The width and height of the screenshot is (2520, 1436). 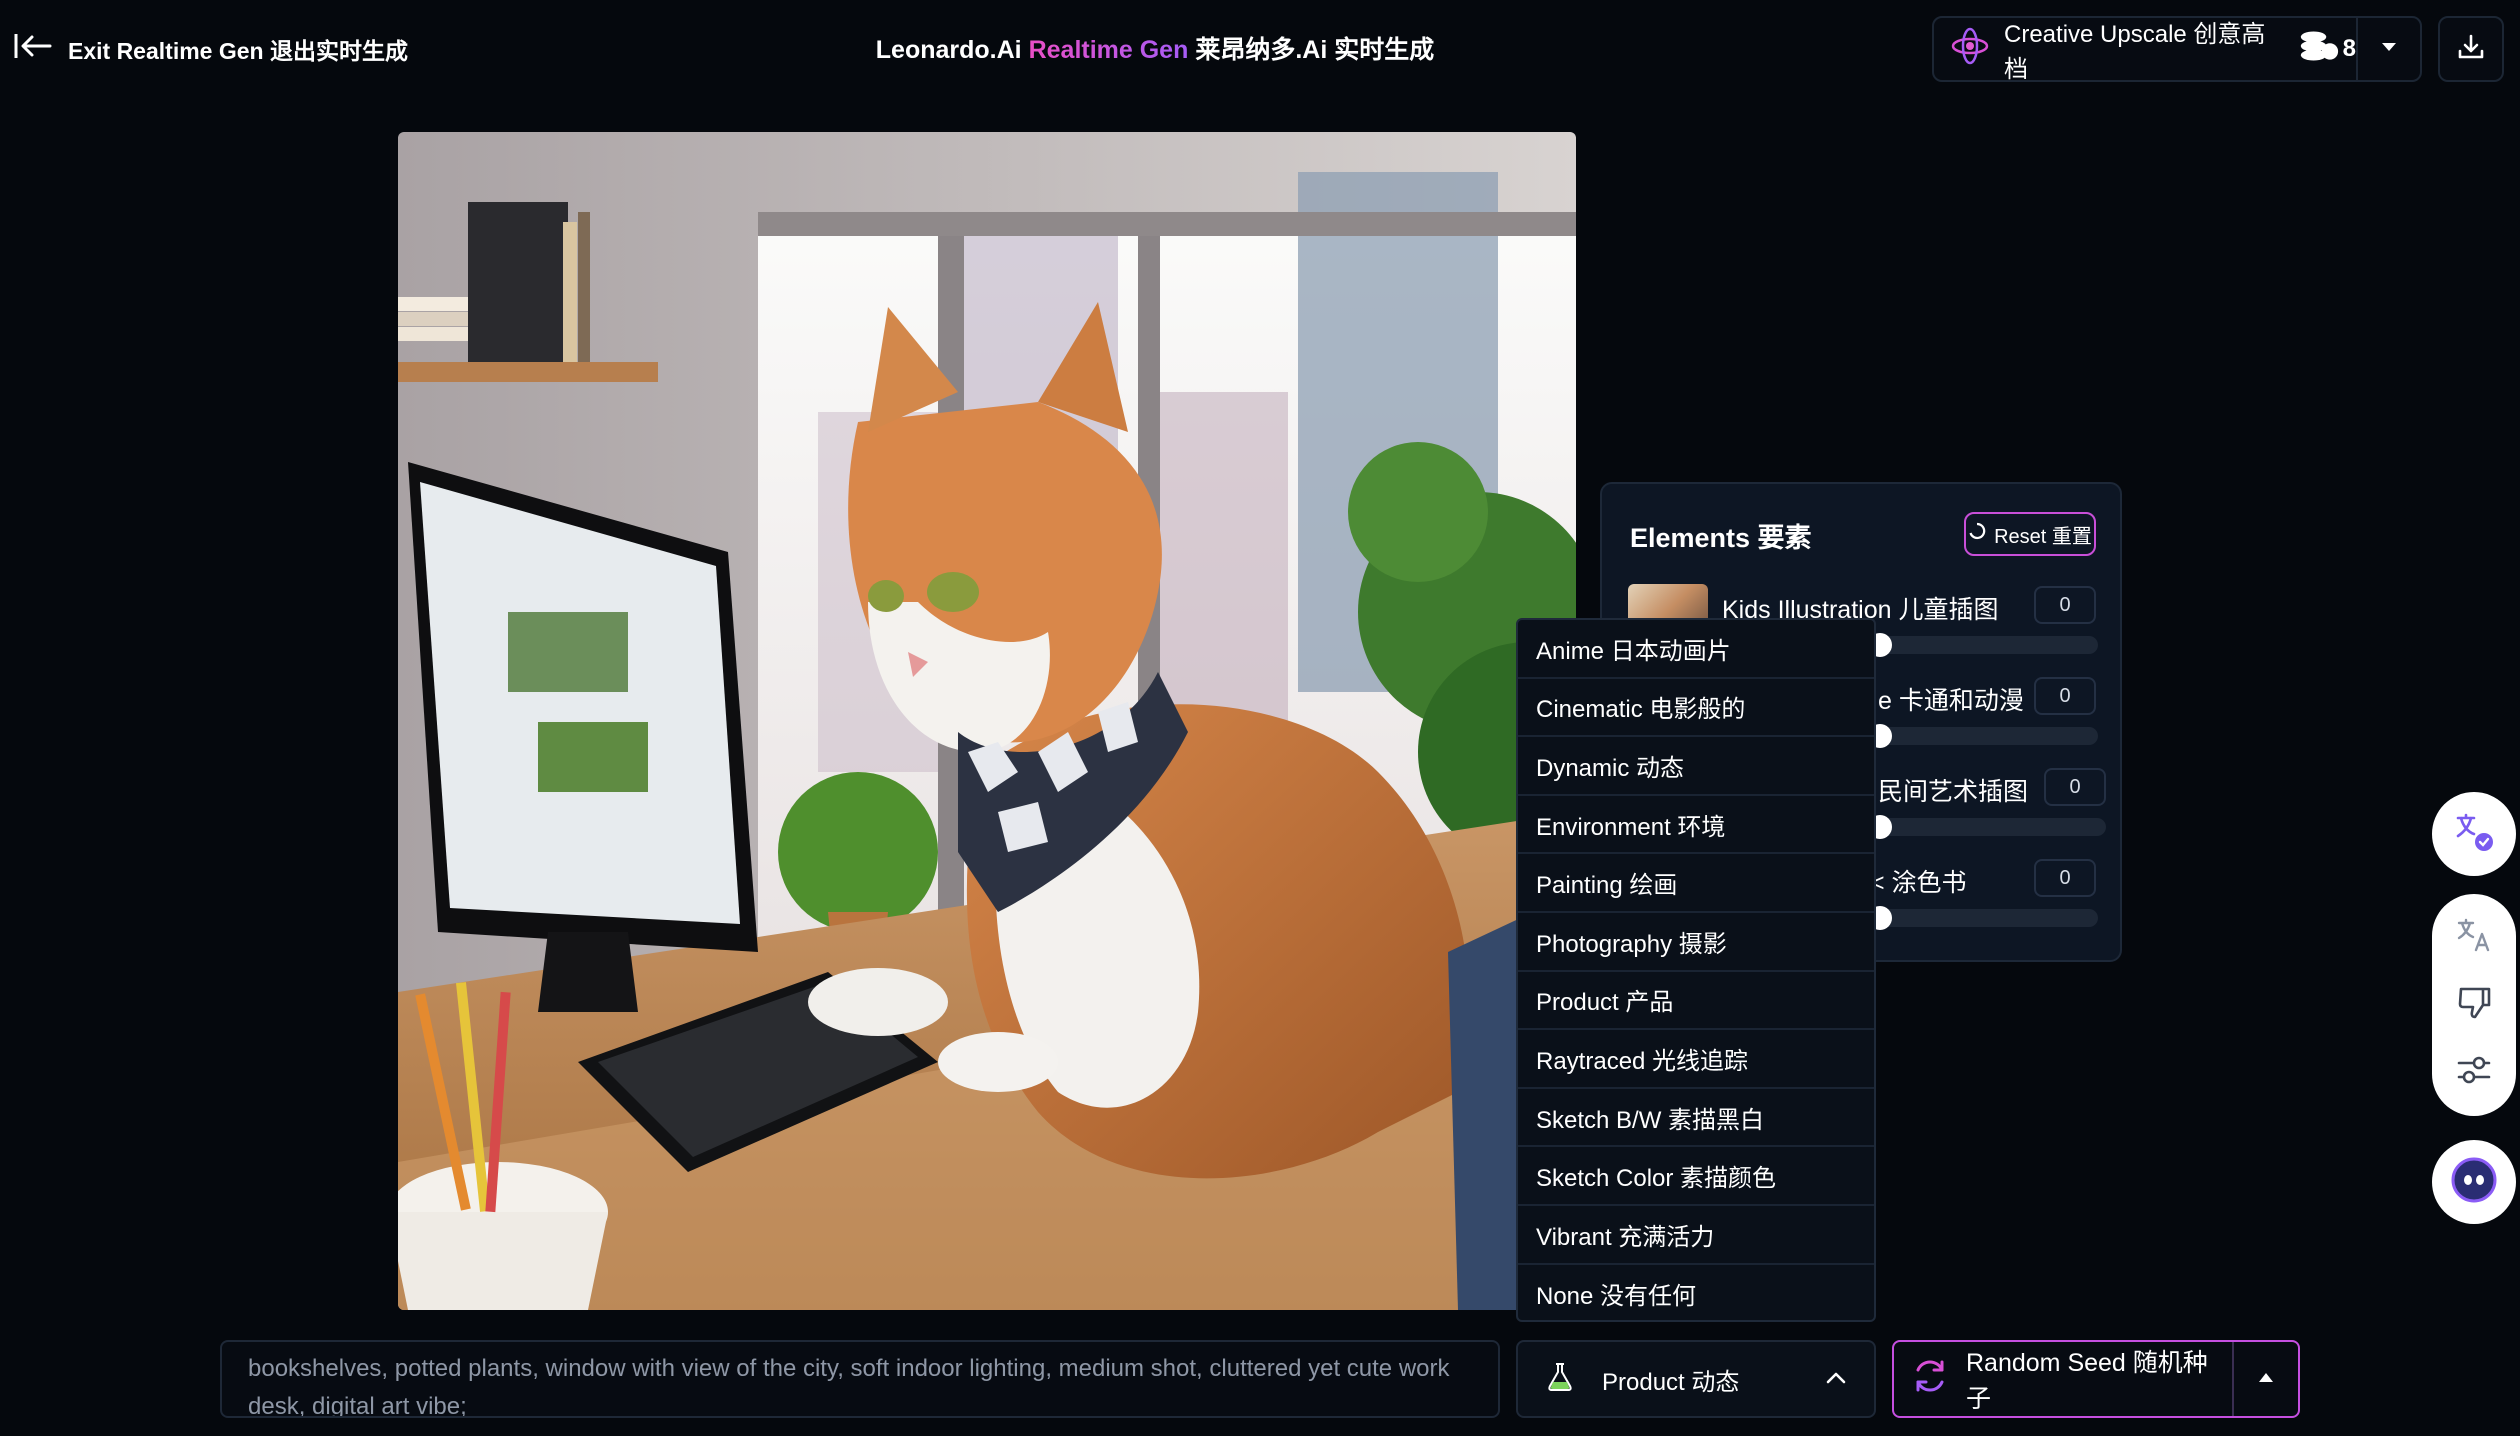 I want to click on sliders-icon, so click(x=2474, y=1072).